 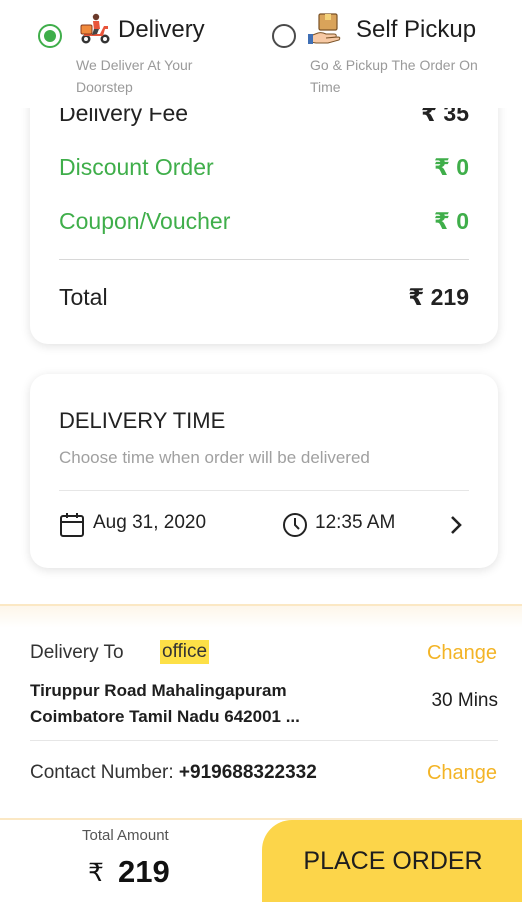 What do you see at coordinates (125, 835) in the screenshot?
I see `total-amount-label: Total Amount` at bounding box center [125, 835].